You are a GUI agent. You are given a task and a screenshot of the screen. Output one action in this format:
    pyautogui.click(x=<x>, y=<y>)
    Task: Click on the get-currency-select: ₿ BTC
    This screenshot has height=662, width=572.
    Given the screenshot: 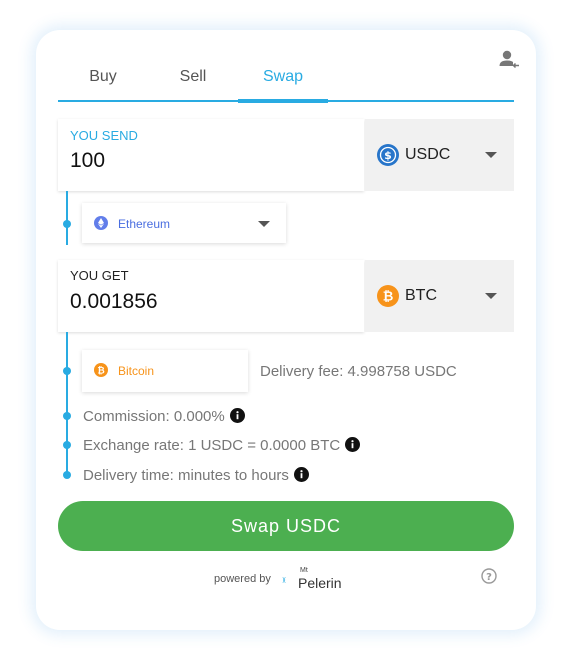 What is the action you would take?
    pyautogui.click(x=439, y=296)
    